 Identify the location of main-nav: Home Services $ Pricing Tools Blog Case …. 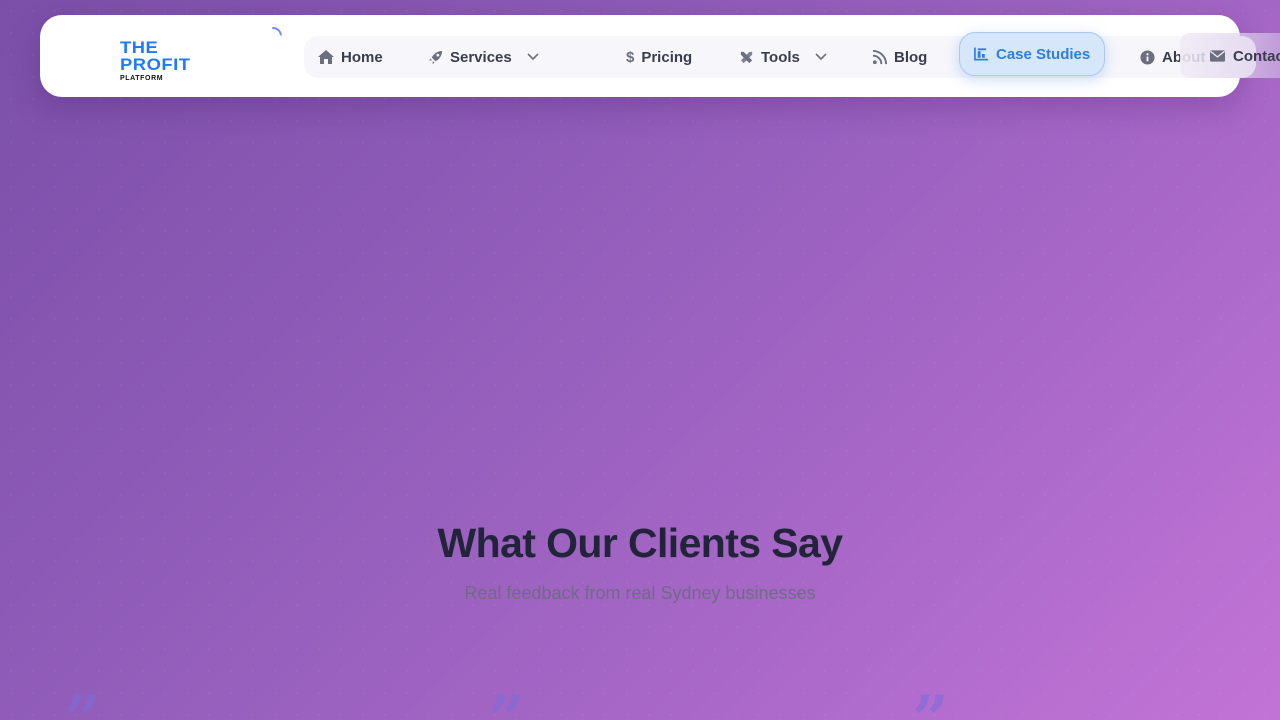
(780, 55).